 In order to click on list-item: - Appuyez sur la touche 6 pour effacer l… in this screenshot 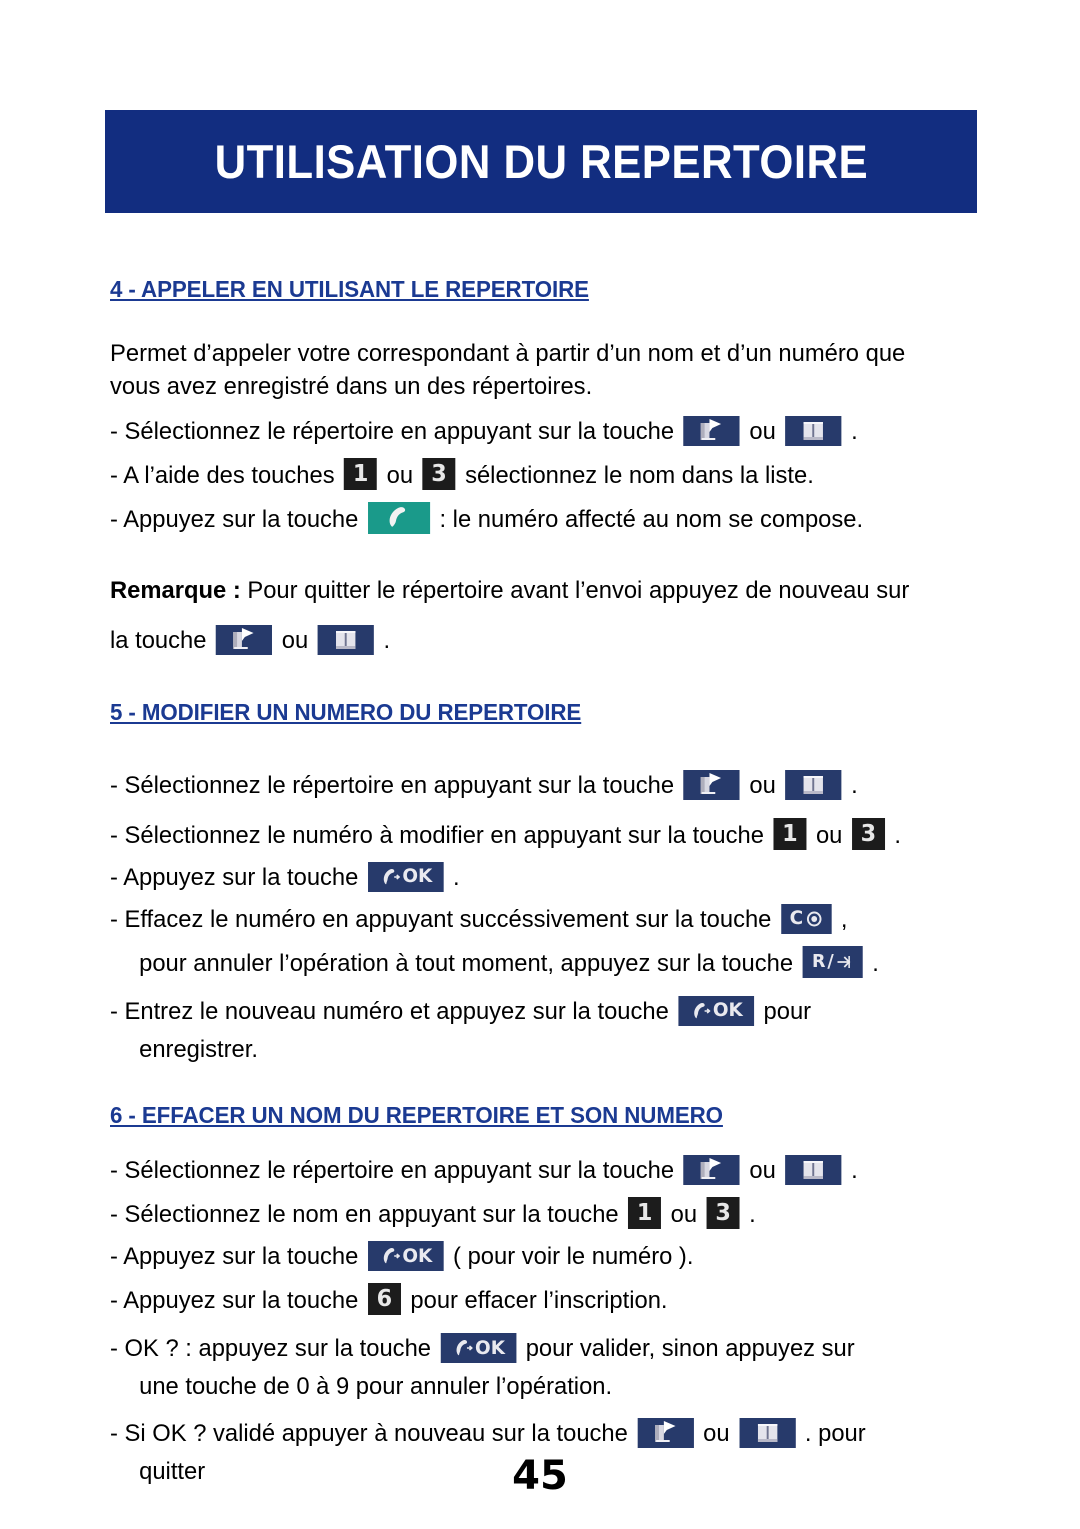, I will do `click(532, 1299)`.